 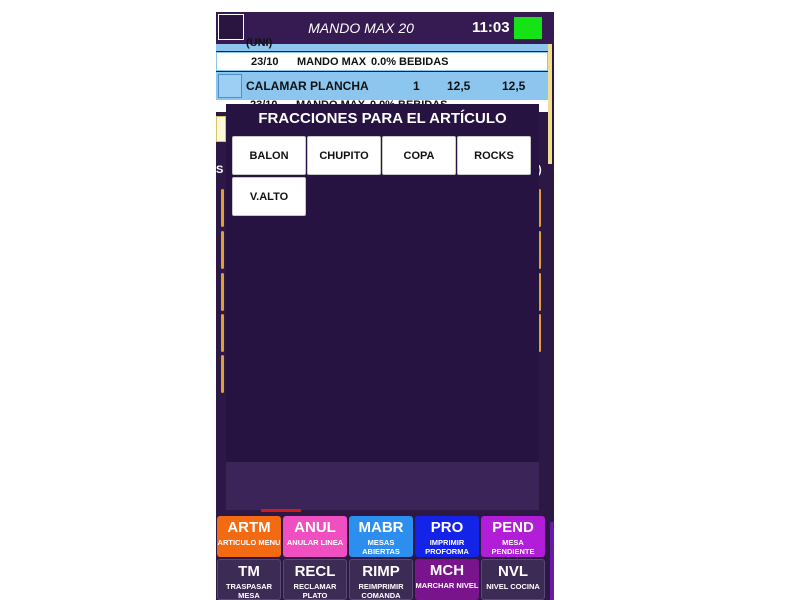 I want to click on active-indicator, so click(x=281, y=510).